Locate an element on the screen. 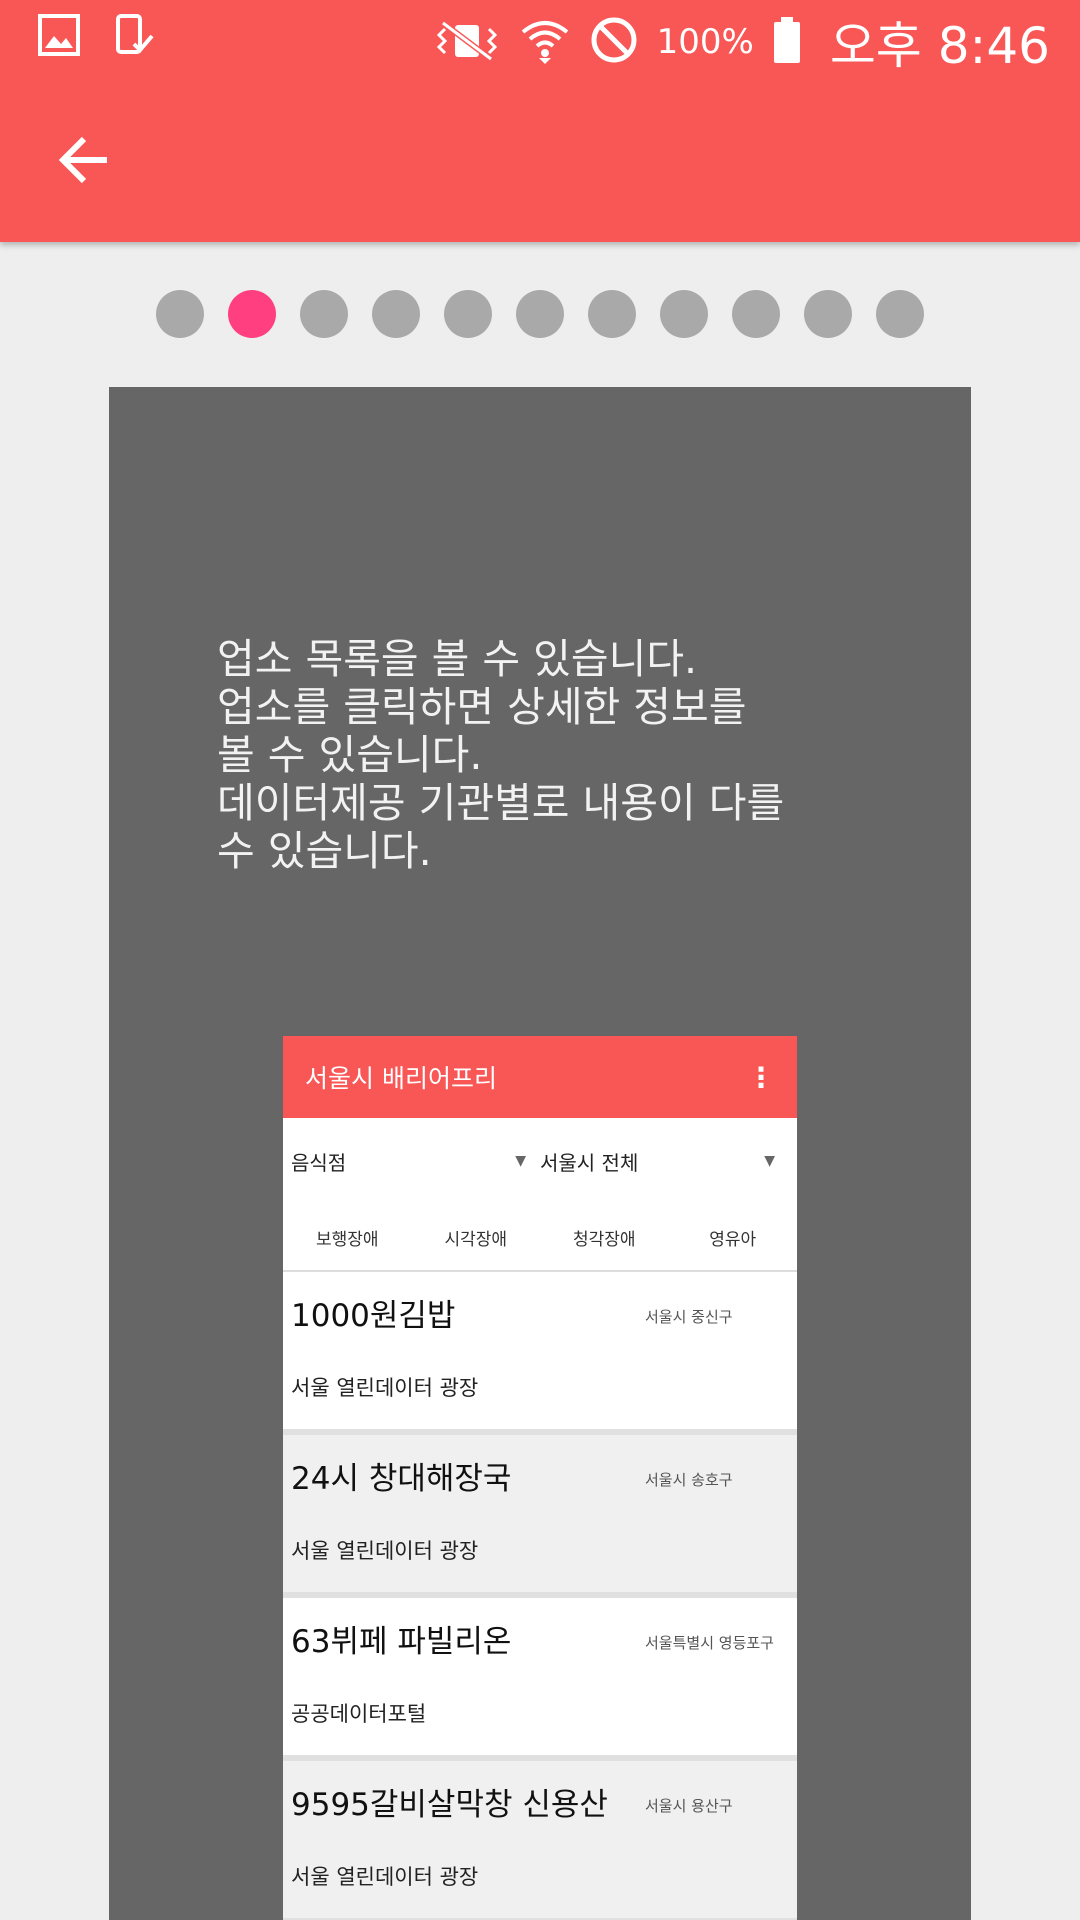 Image resolution: width=1080 pixels, height=1920 pixels. preview-tab: 보행장애 is located at coordinates (347, 1239).